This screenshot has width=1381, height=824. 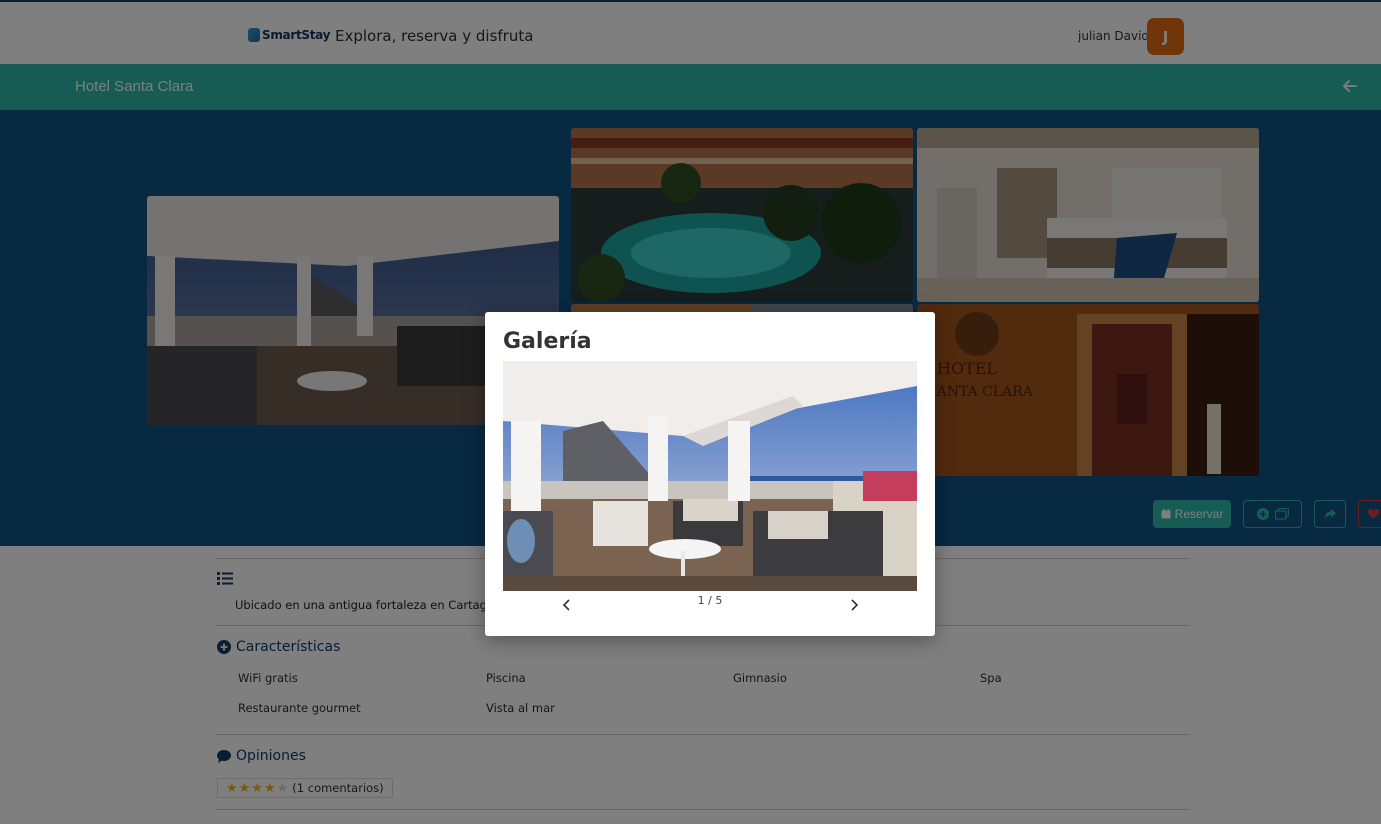 What do you see at coordinates (854, 605) in the screenshot?
I see `chevron-right-icon` at bounding box center [854, 605].